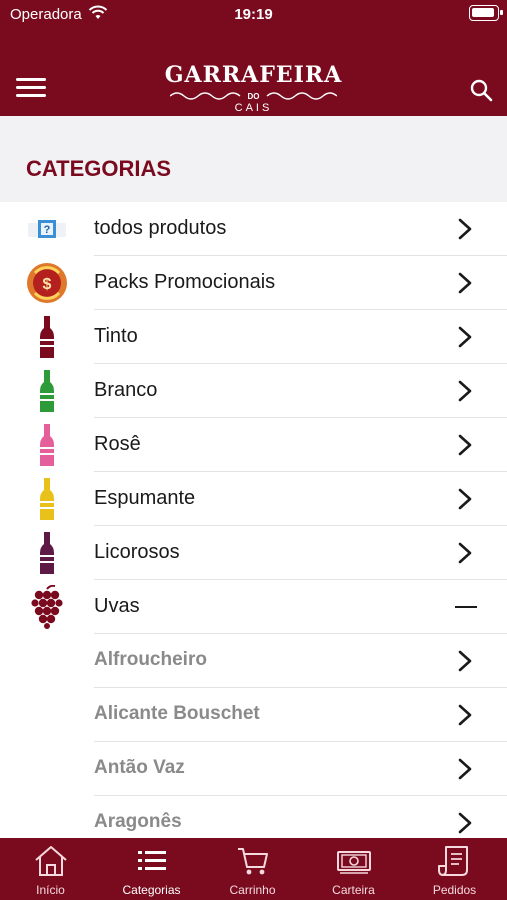  What do you see at coordinates (253, 445) in the screenshot?
I see `category-row-rose: Rosê` at bounding box center [253, 445].